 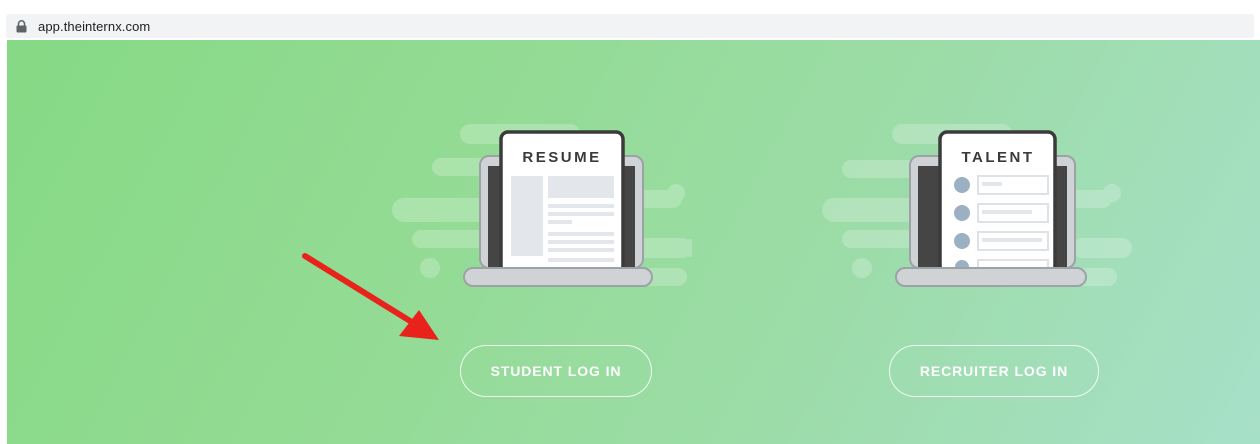 What do you see at coordinates (994, 371) in the screenshot?
I see `recruiter-login-button: RECRUITER LOG IN` at bounding box center [994, 371].